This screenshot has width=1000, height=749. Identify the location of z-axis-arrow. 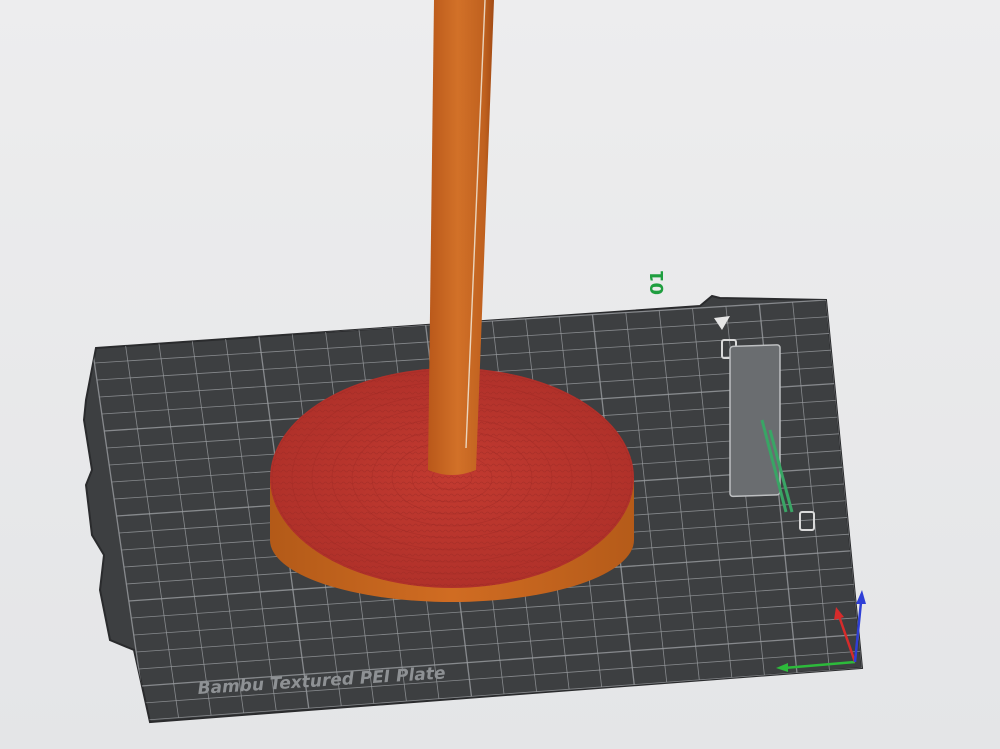
(861, 597).